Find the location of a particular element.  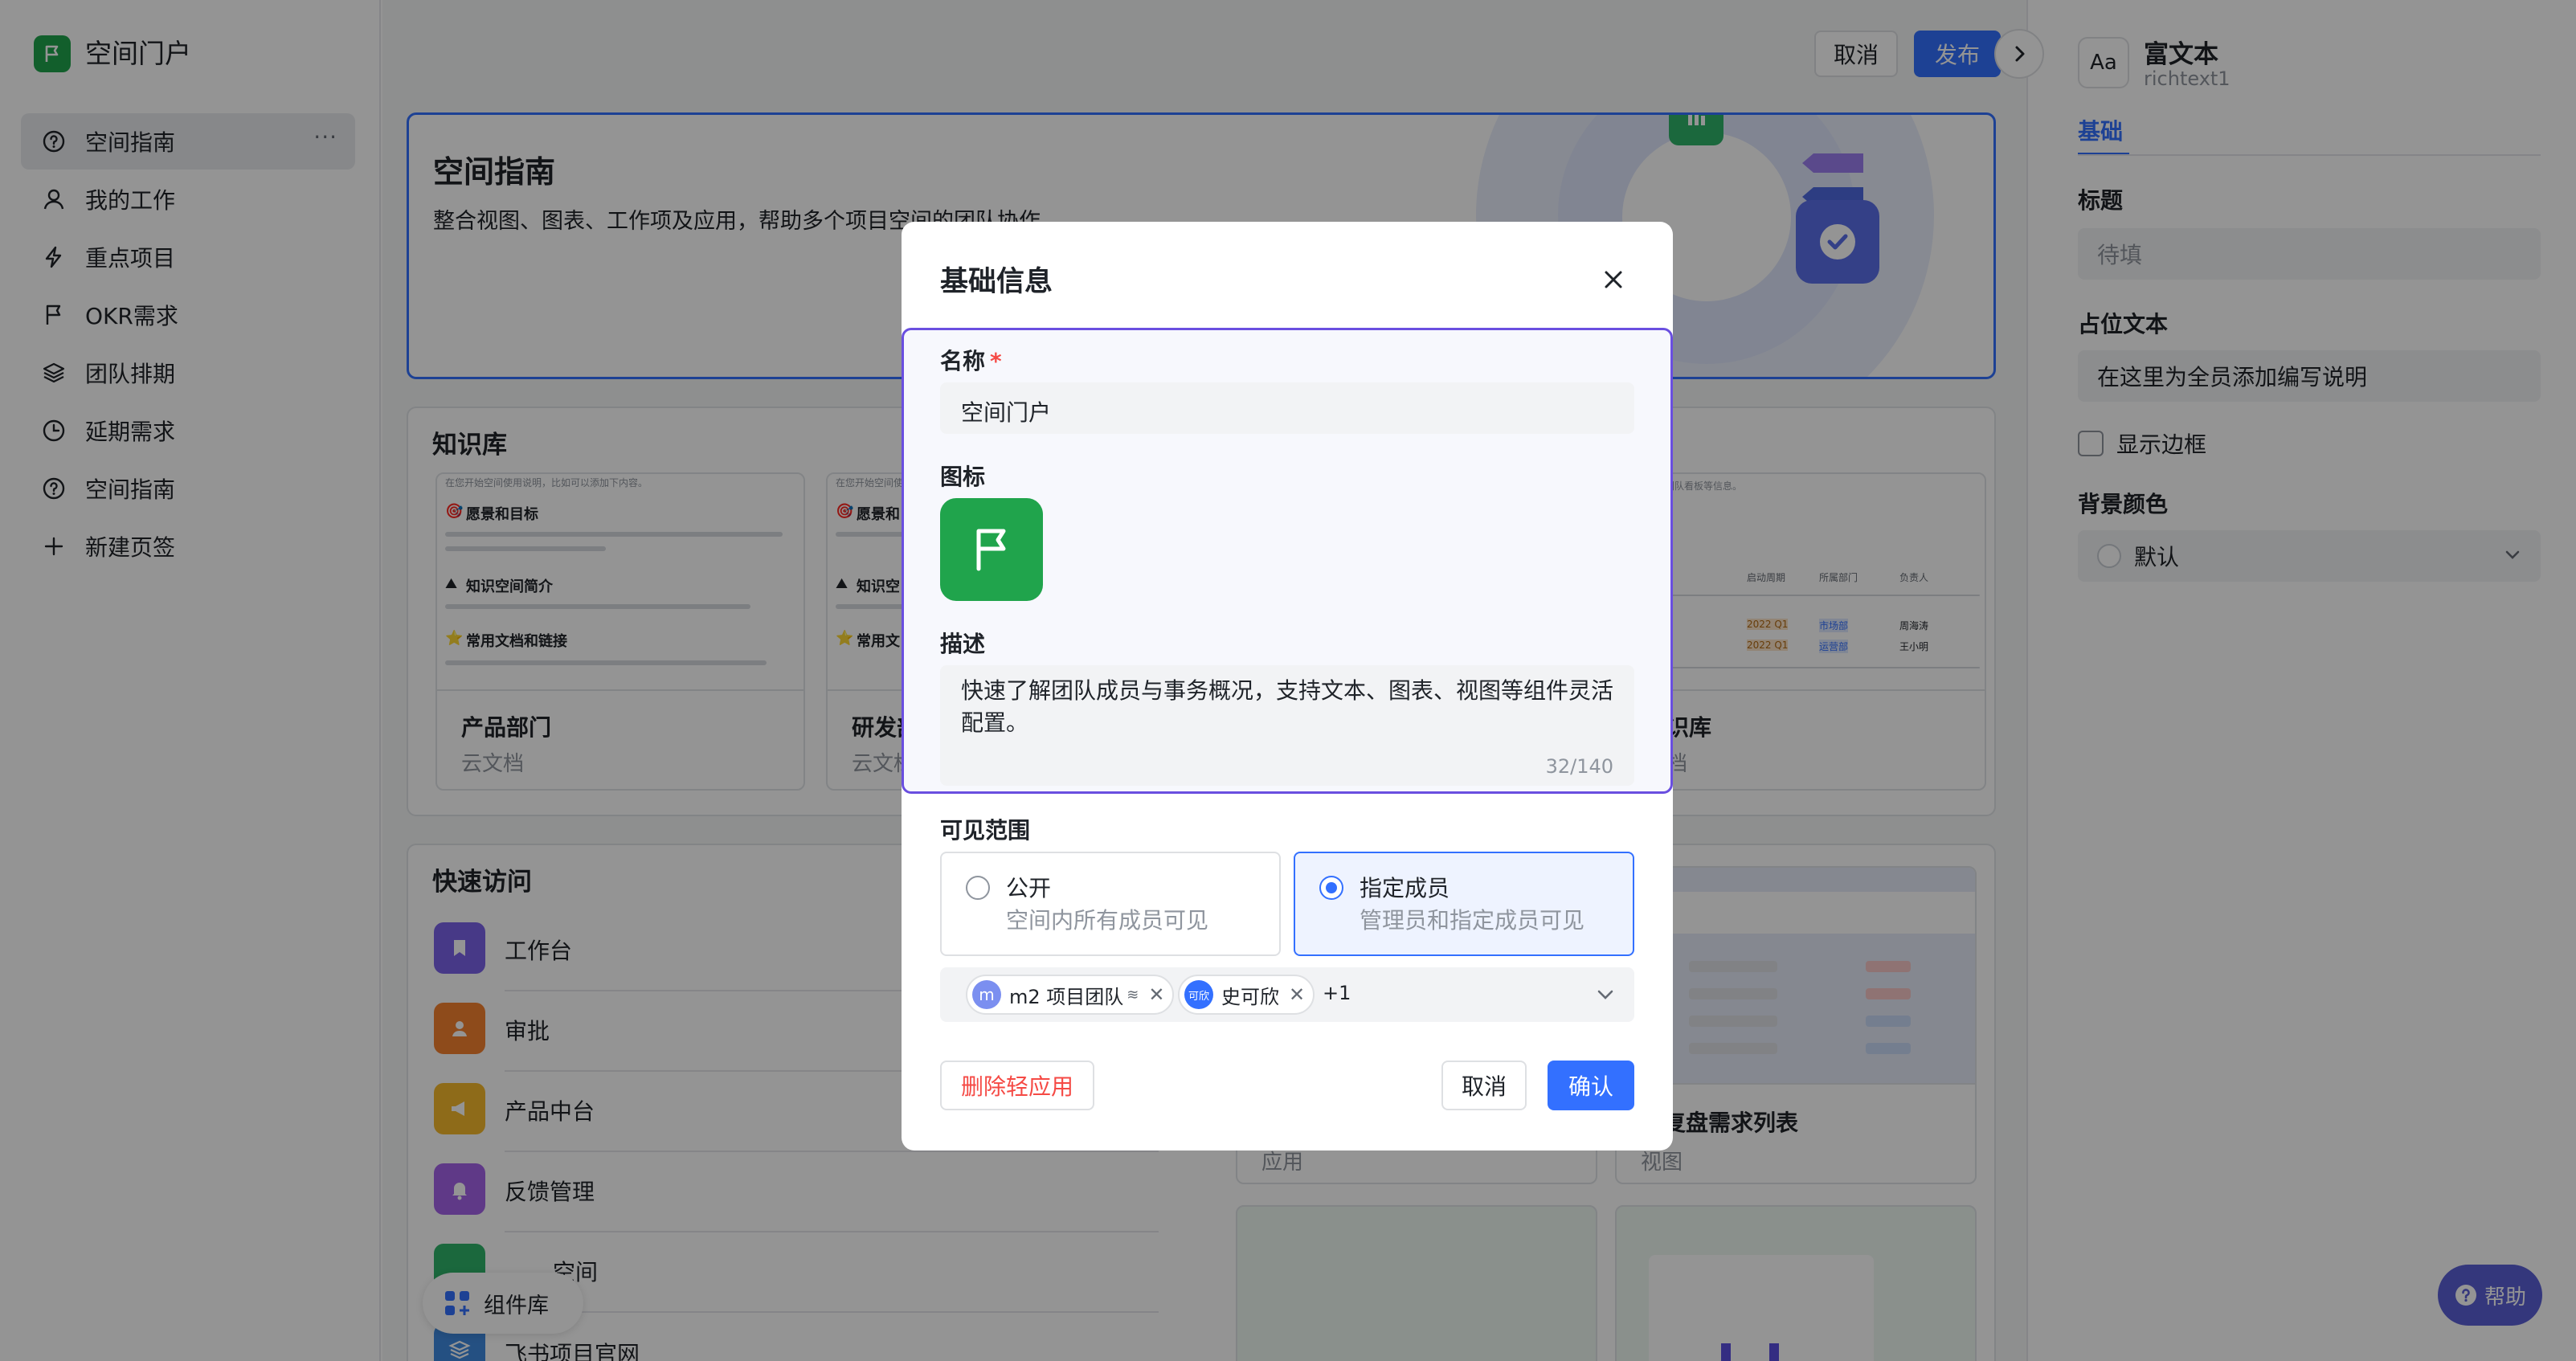

member-name: 史可欣 is located at coordinates (1250, 997).